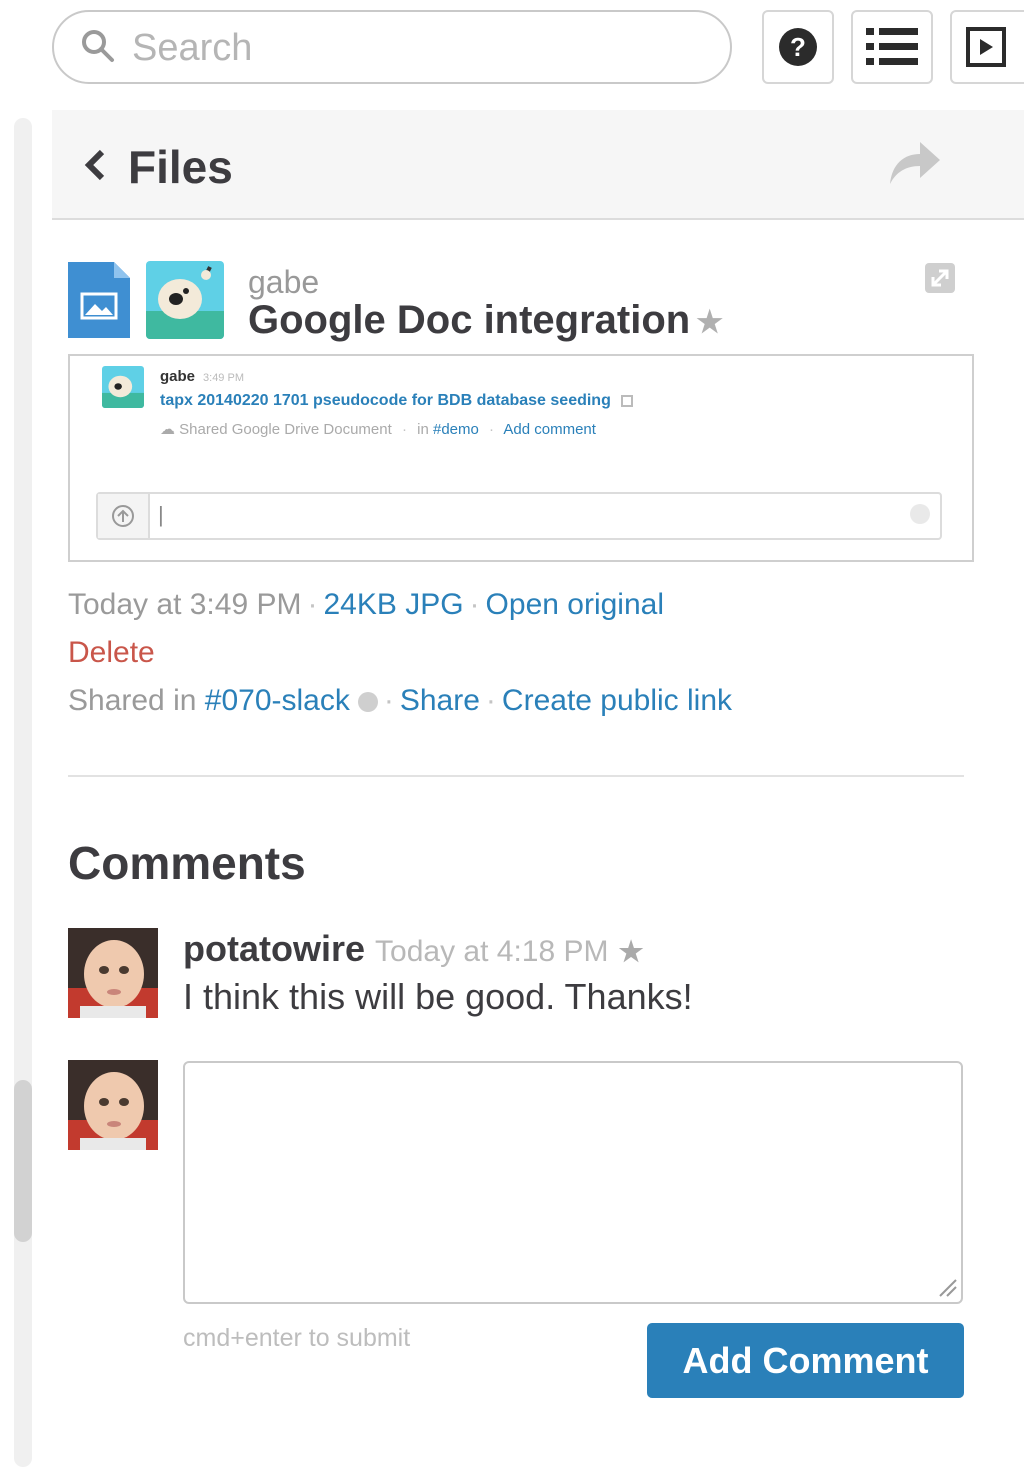 The height and width of the screenshot is (1467, 1024). What do you see at coordinates (285, 429) in the screenshot?
I see `preview-meta-prefix: Shared Google Drive Document` at bounding box center [285, 429].